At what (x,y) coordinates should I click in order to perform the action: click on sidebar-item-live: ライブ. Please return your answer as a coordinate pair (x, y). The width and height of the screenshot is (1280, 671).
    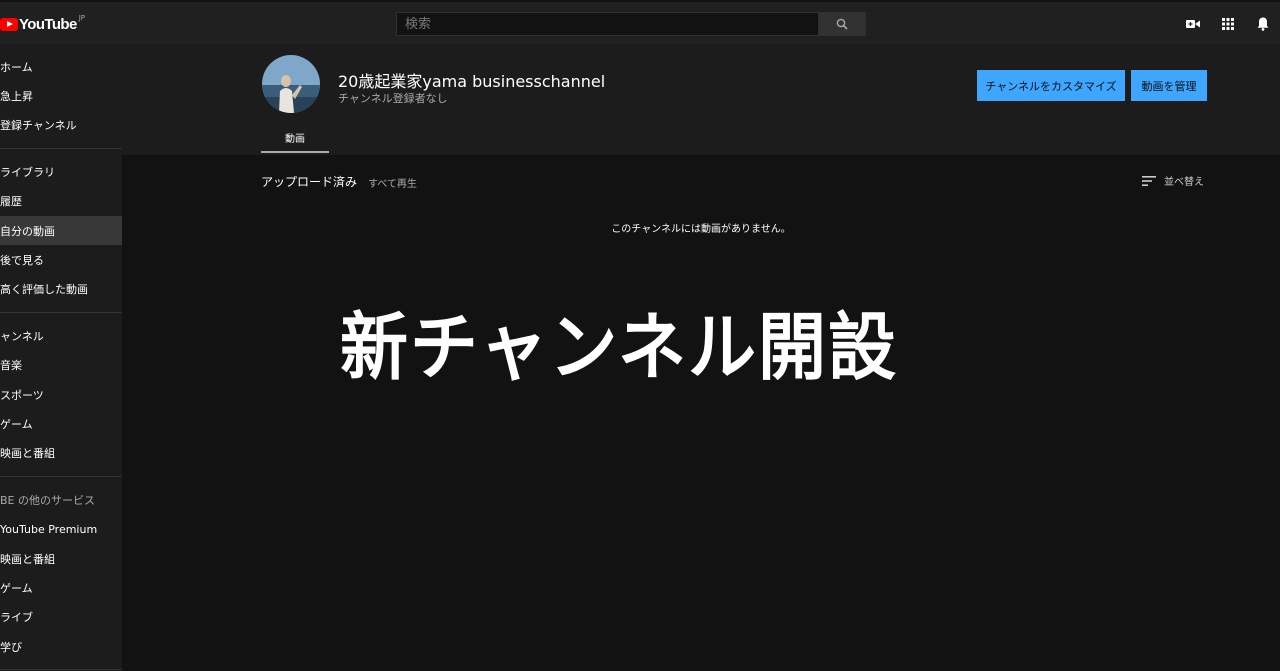
    Looking at the image, I should click on (61, 617).